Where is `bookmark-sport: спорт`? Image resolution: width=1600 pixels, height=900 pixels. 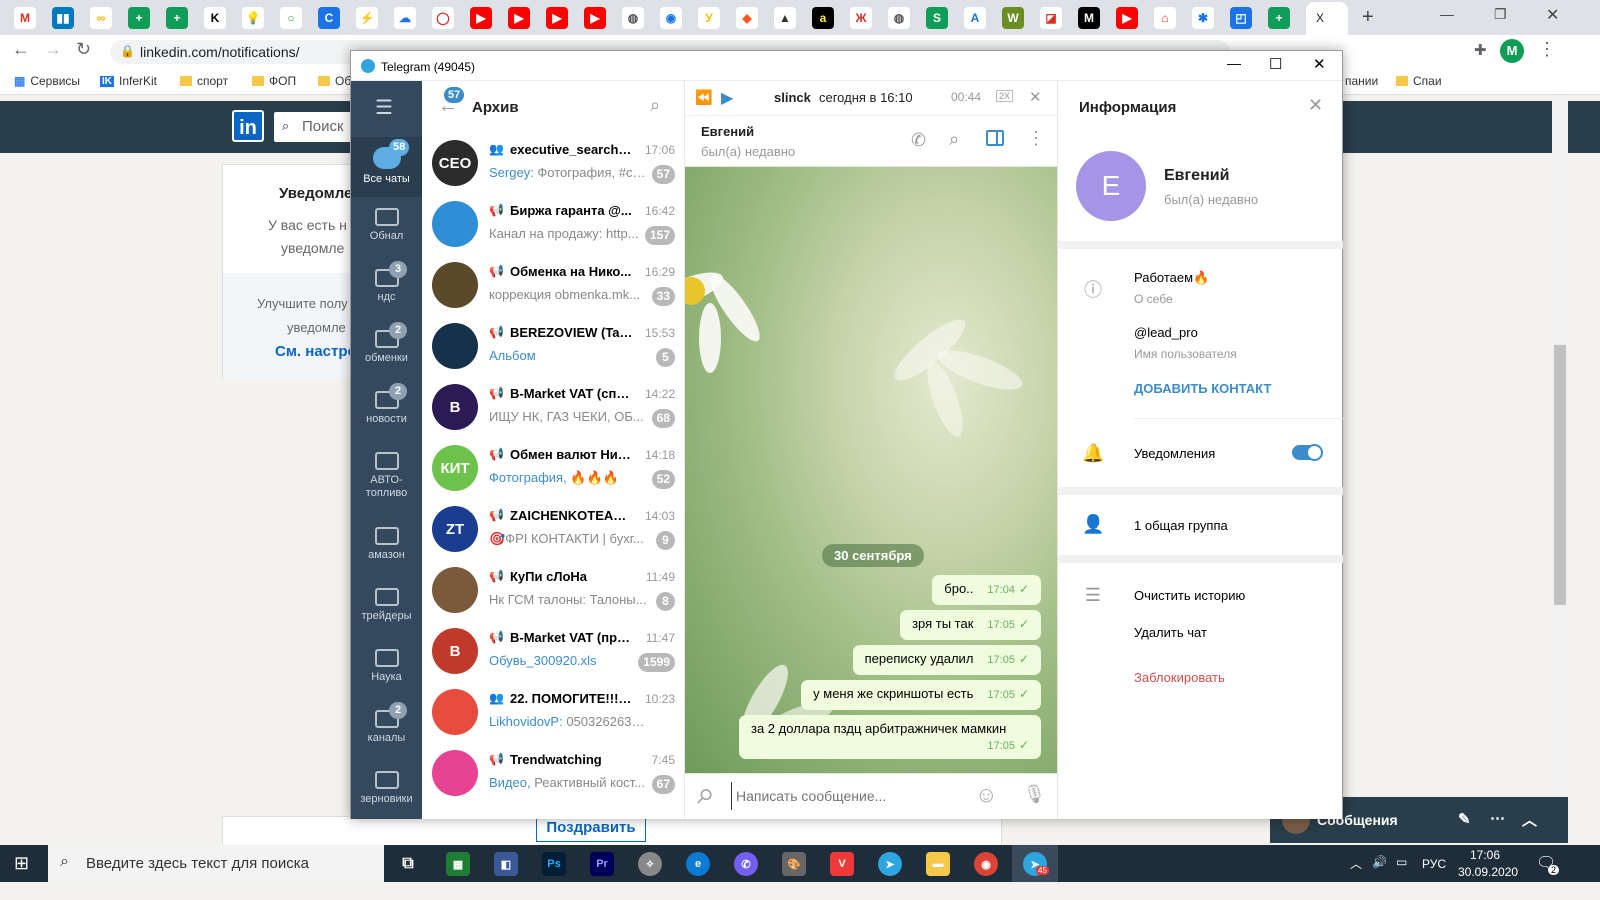 bookmark-sport: спорт is located at coordinates (204, 81).